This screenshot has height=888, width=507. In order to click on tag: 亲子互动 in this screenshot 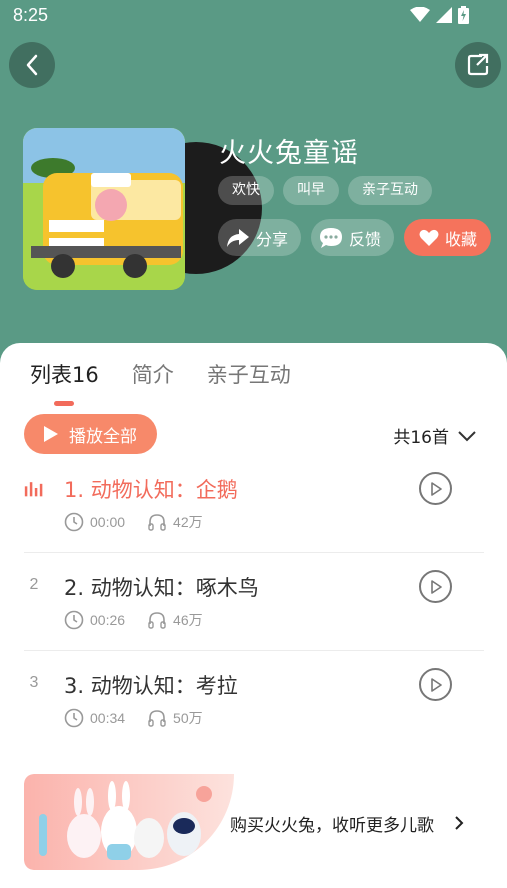, I will do `click(390, 190)`.